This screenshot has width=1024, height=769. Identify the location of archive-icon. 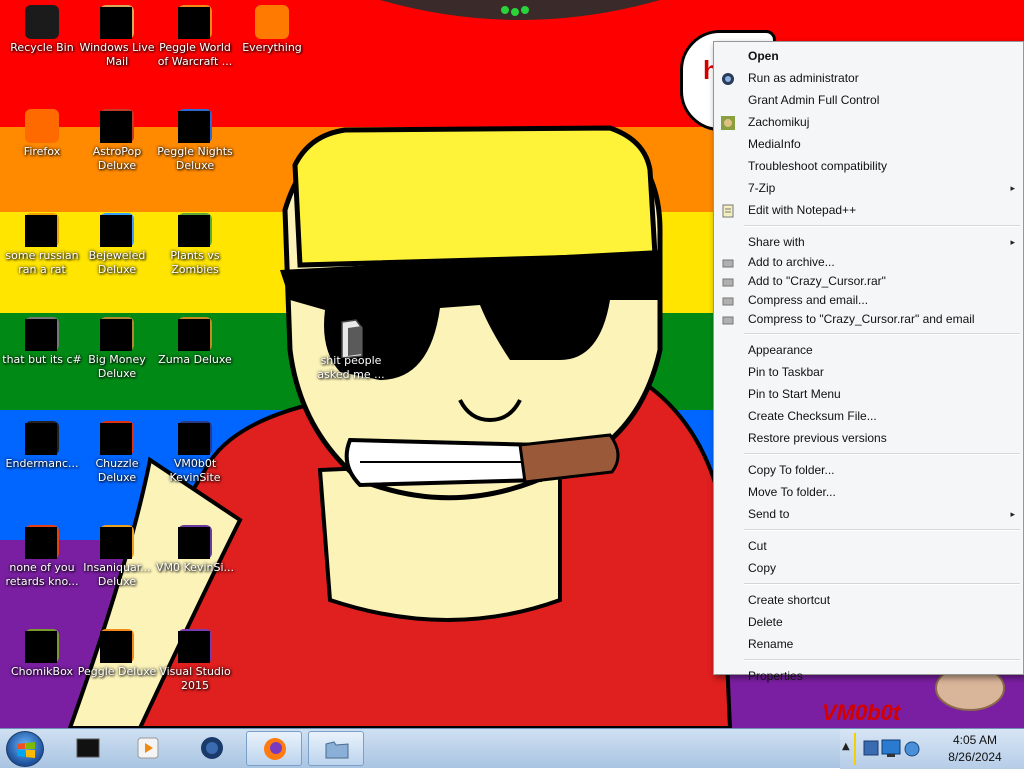
(728, 282).